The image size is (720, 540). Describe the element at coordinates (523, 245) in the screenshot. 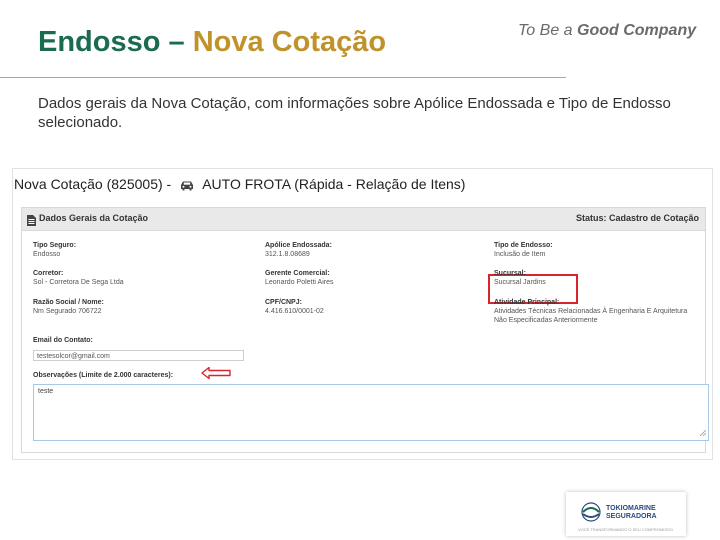

I see `field-label: Tipo de Endosso:` at that location.